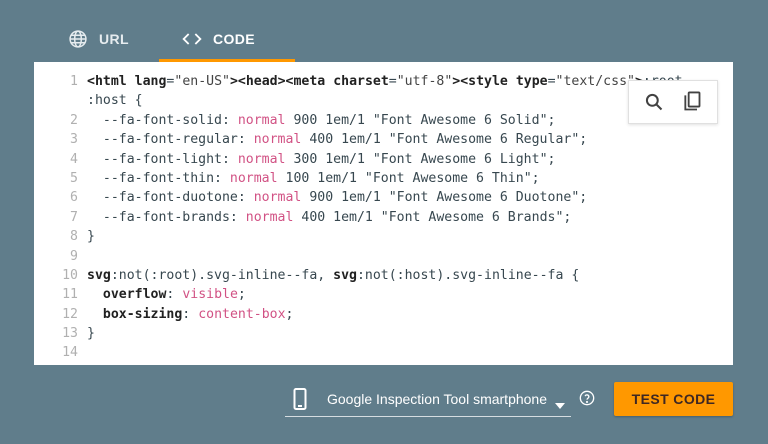 The height and width of the screenshot is (444, 768). I want to click on line-number: 2, so click(74, 120).